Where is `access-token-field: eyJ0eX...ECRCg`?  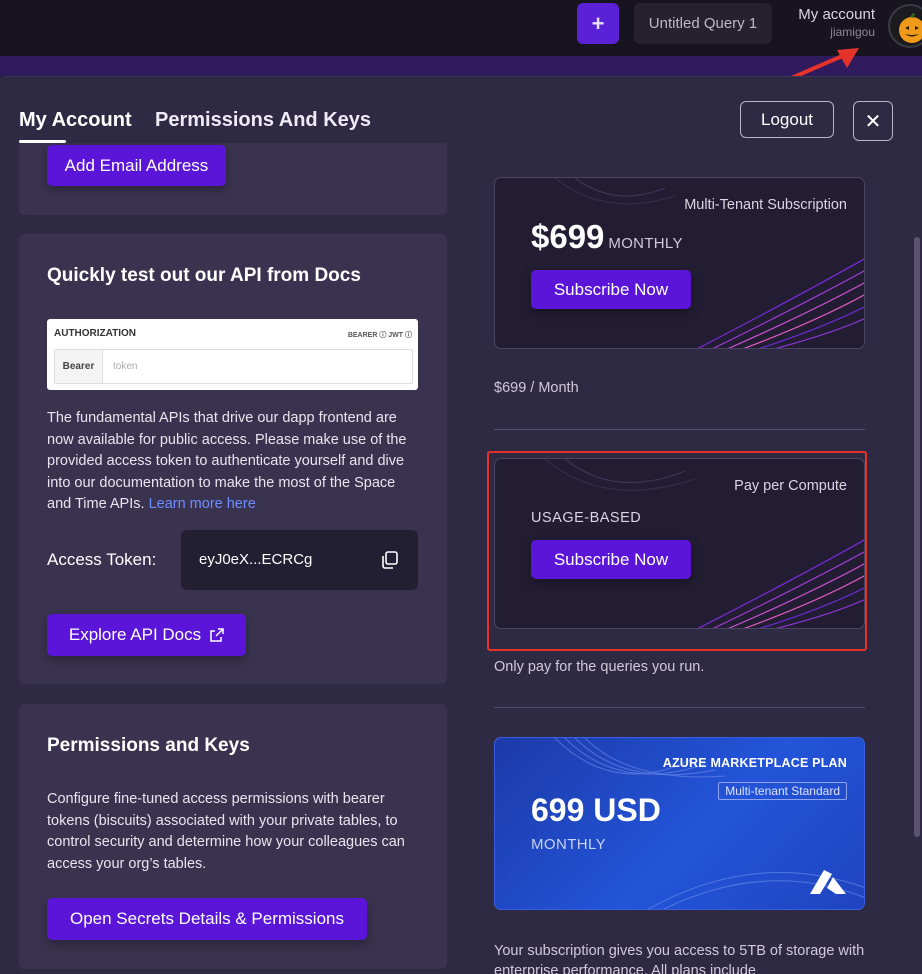
access-token-field: eyJ0eX...ECRCg is located at coordinates (299, 560).